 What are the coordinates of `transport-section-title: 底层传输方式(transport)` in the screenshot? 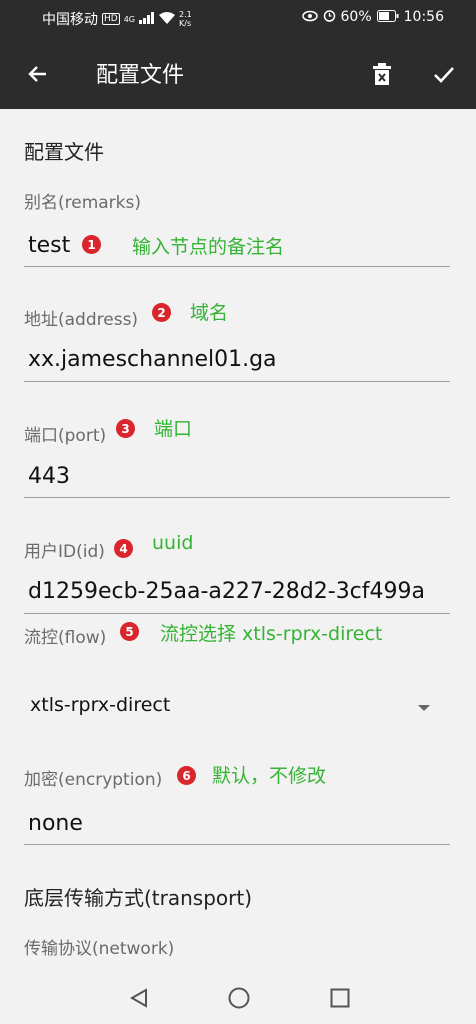 It's located at (138, 898).